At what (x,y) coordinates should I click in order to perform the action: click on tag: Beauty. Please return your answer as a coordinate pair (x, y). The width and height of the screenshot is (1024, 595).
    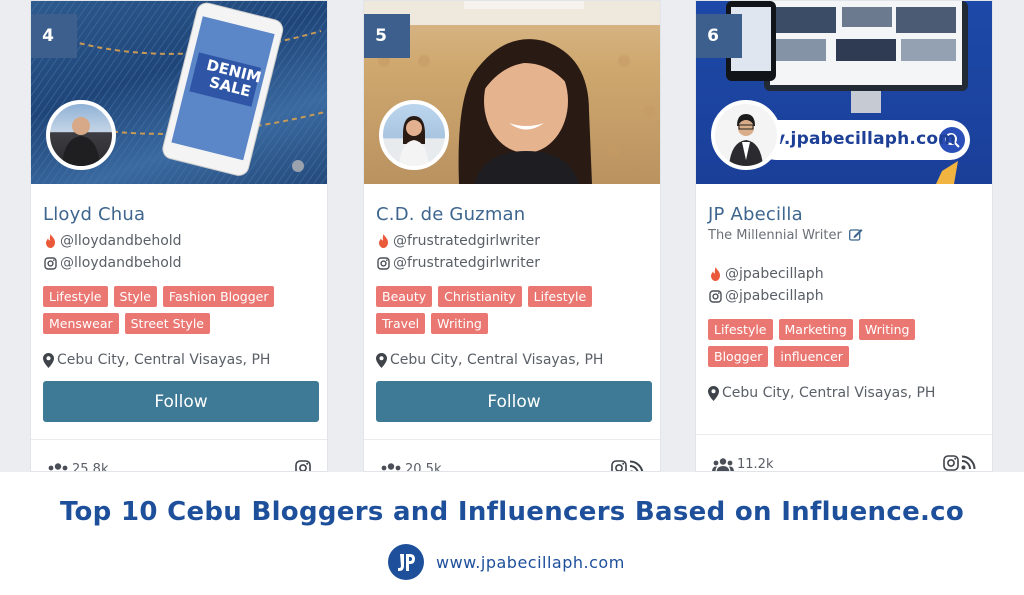
    Looking at the image, I should click on (404, 296).